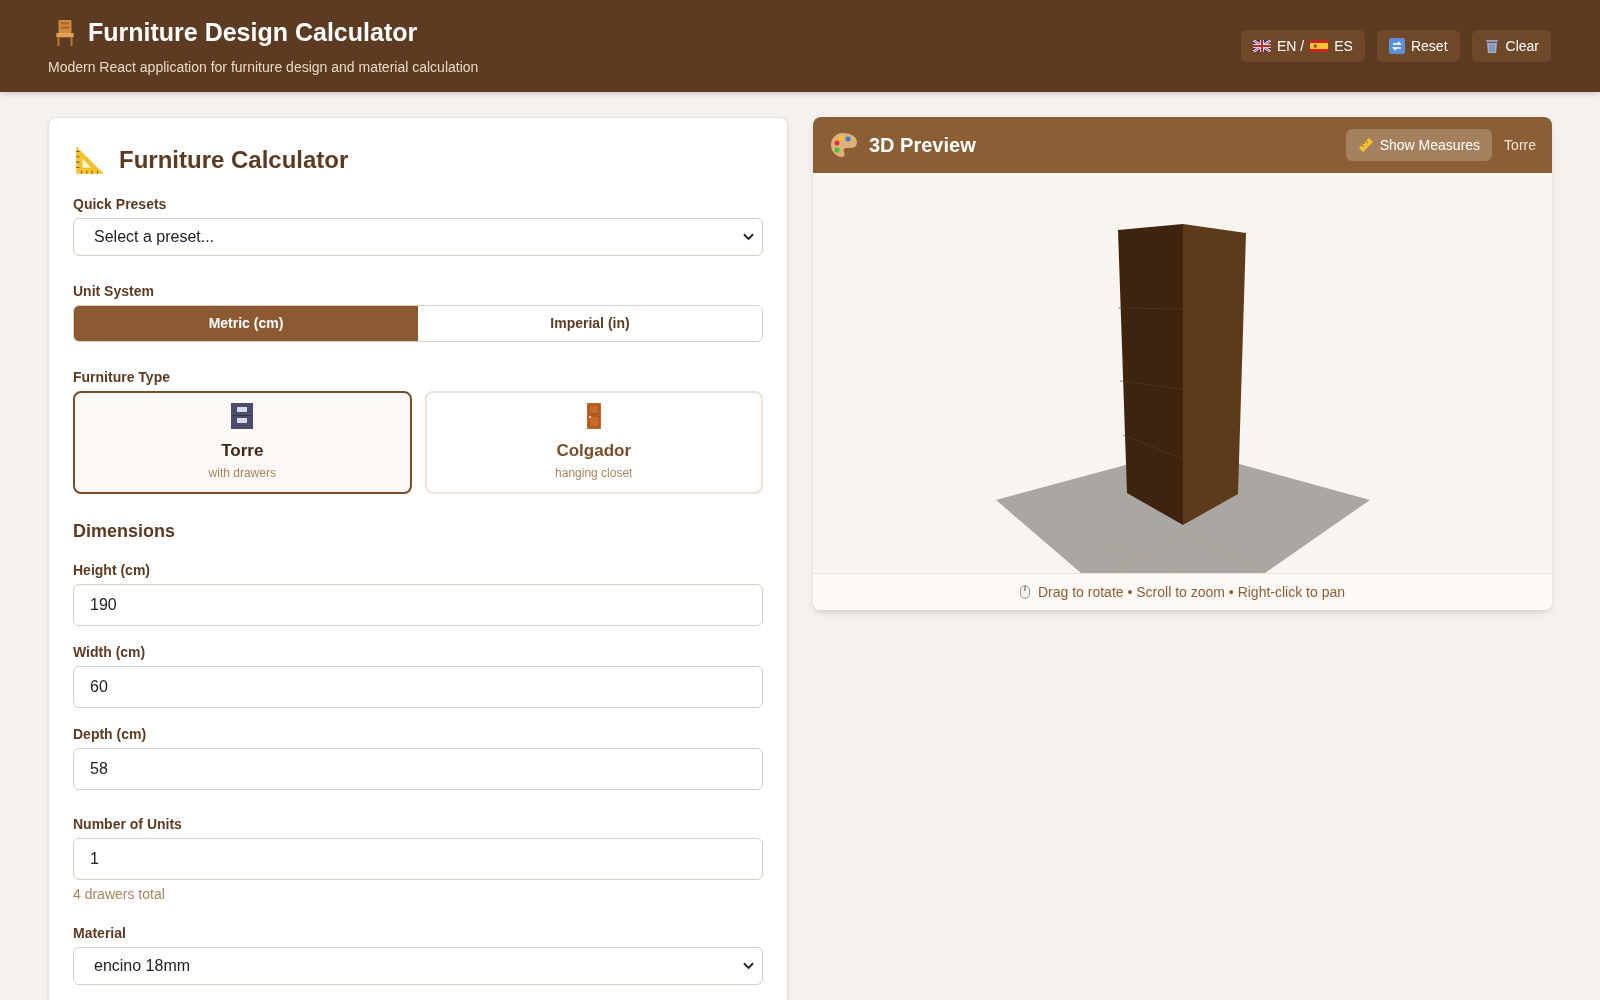 The height and width of the screenshot is (1000, 1600). Describe the element at coordinates (418, 769) in the screenshot. I see `input-field: 58` at that location.